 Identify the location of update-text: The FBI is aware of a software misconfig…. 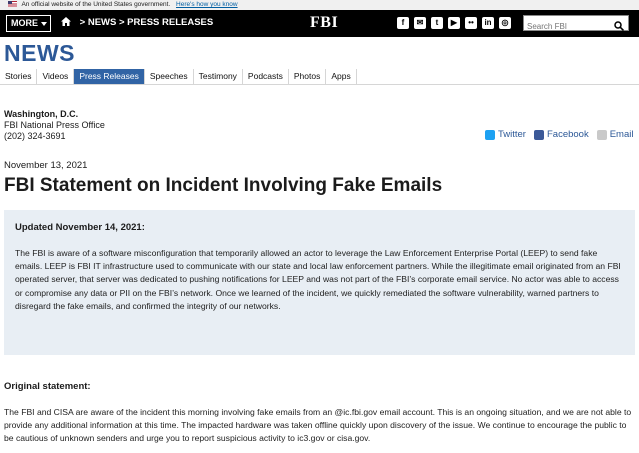
(318, 279).